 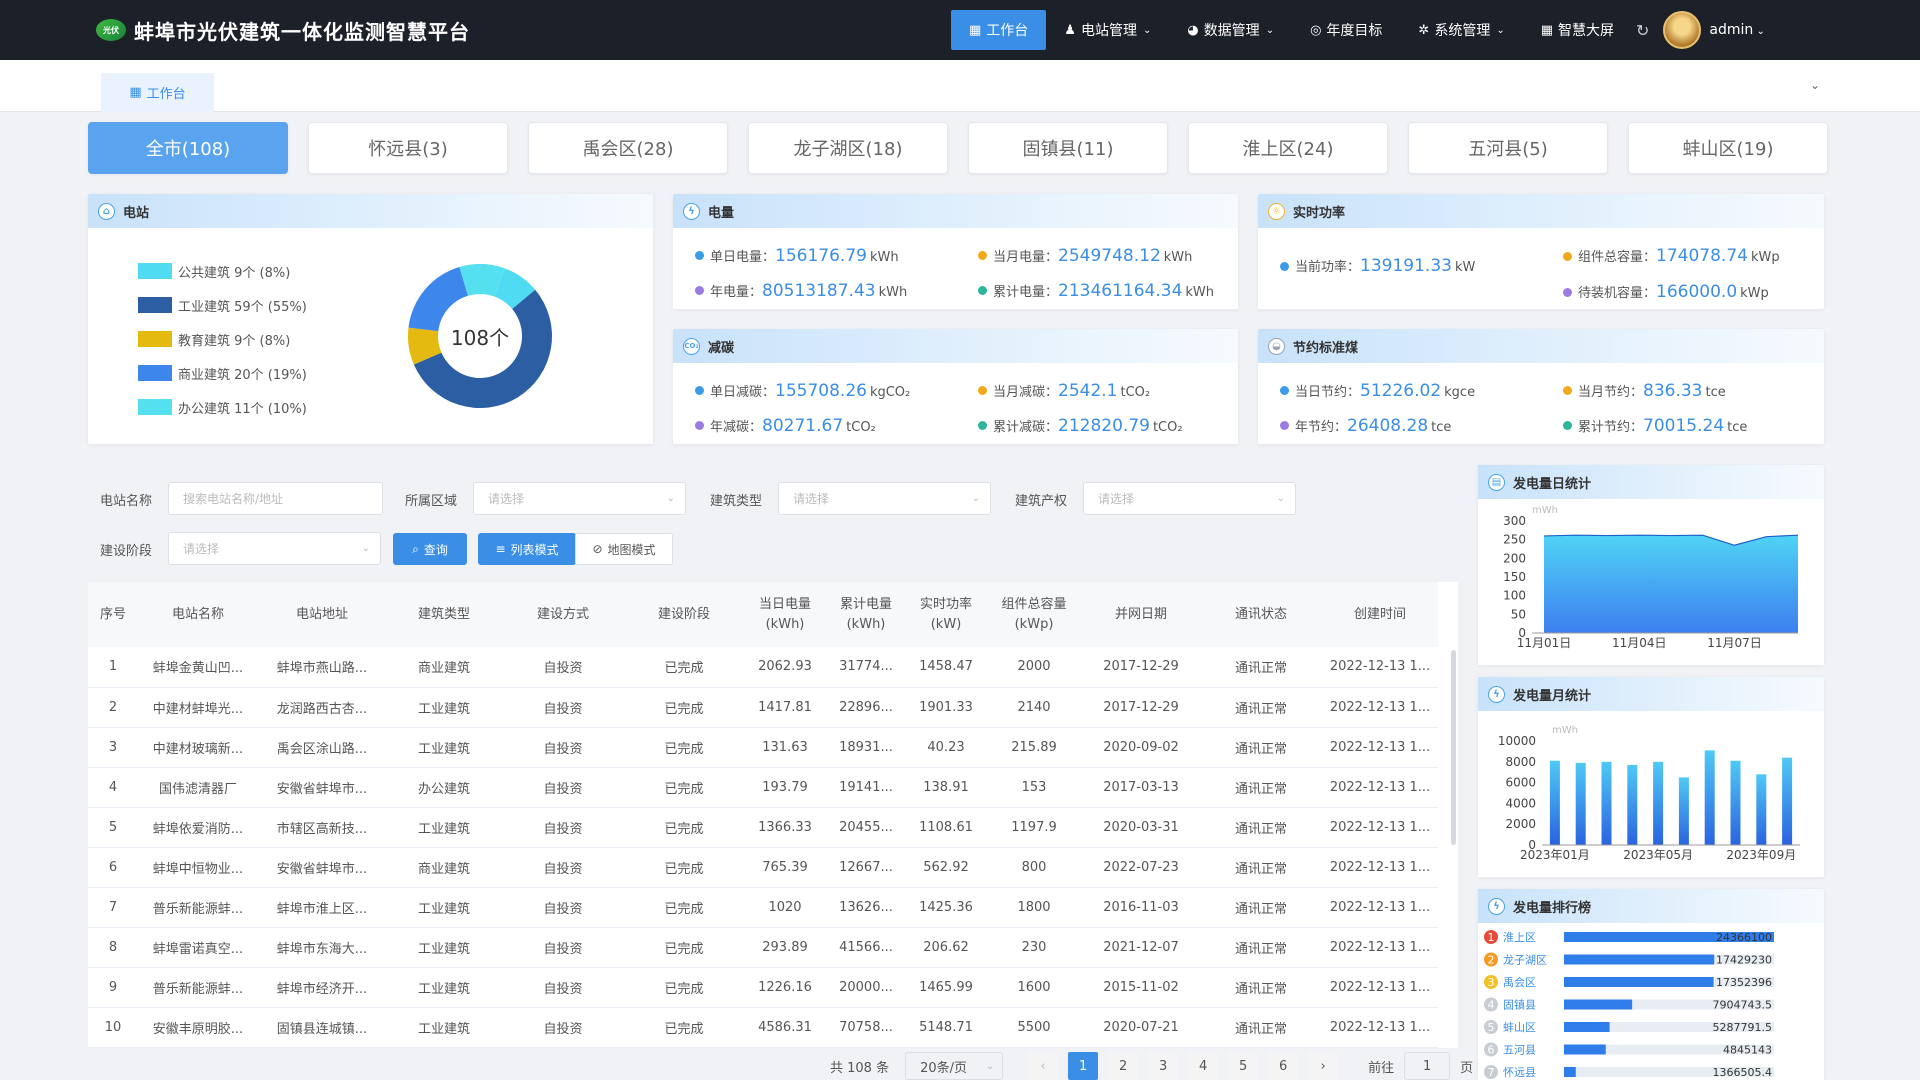 I want to click on next-page-button: ›, so click(x=1323, y=1066).